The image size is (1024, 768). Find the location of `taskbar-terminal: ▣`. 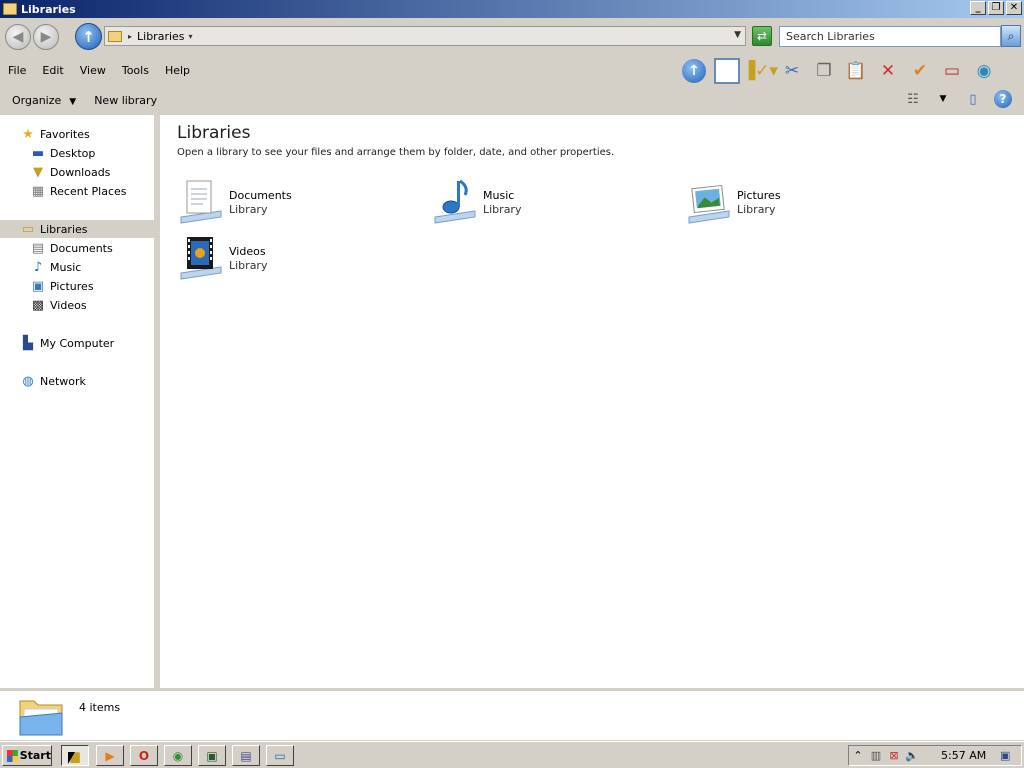

taskbar-terminal: ▣ is located at coordinates (212, 755).